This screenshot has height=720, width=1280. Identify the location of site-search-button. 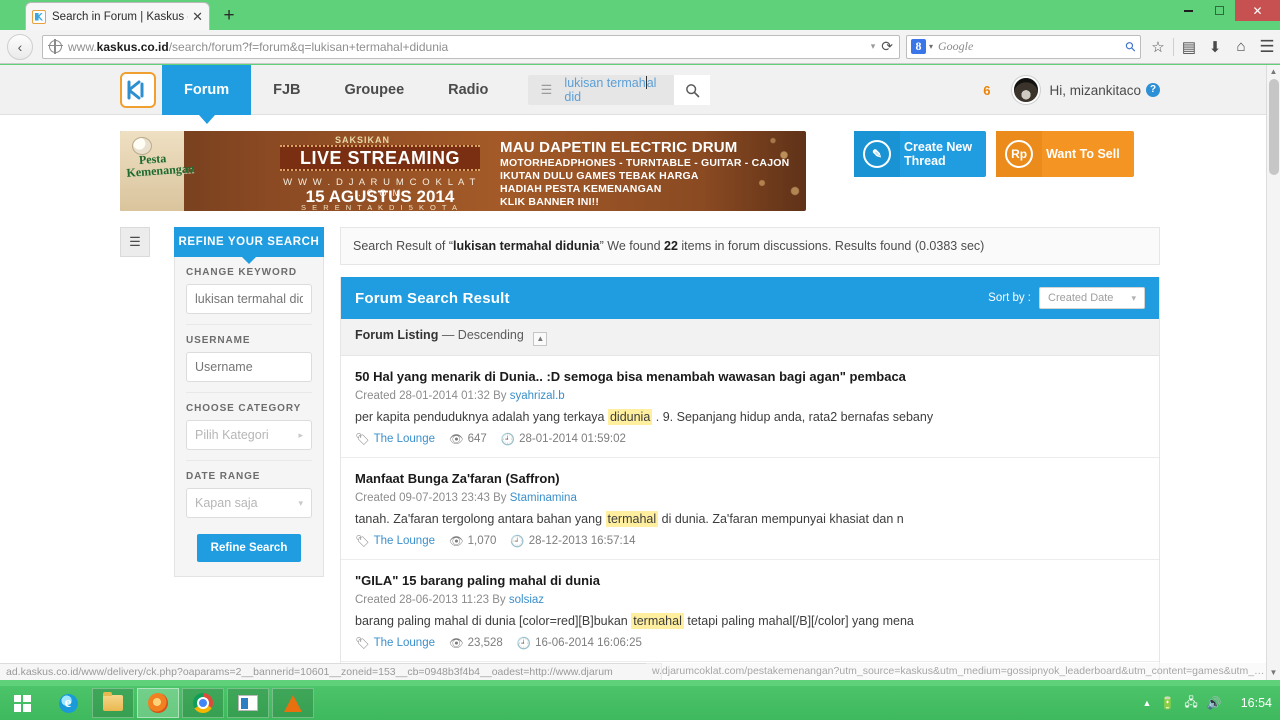
(692, 90).